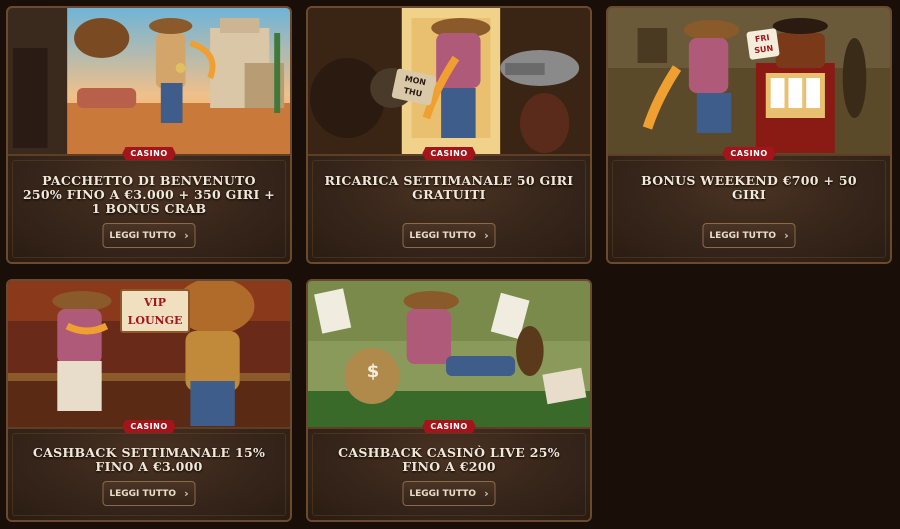 This screenshot has height=529, width=900. I want to click on promo-image-vip-lounge: VIP LOUNGE, so click(149, 354).